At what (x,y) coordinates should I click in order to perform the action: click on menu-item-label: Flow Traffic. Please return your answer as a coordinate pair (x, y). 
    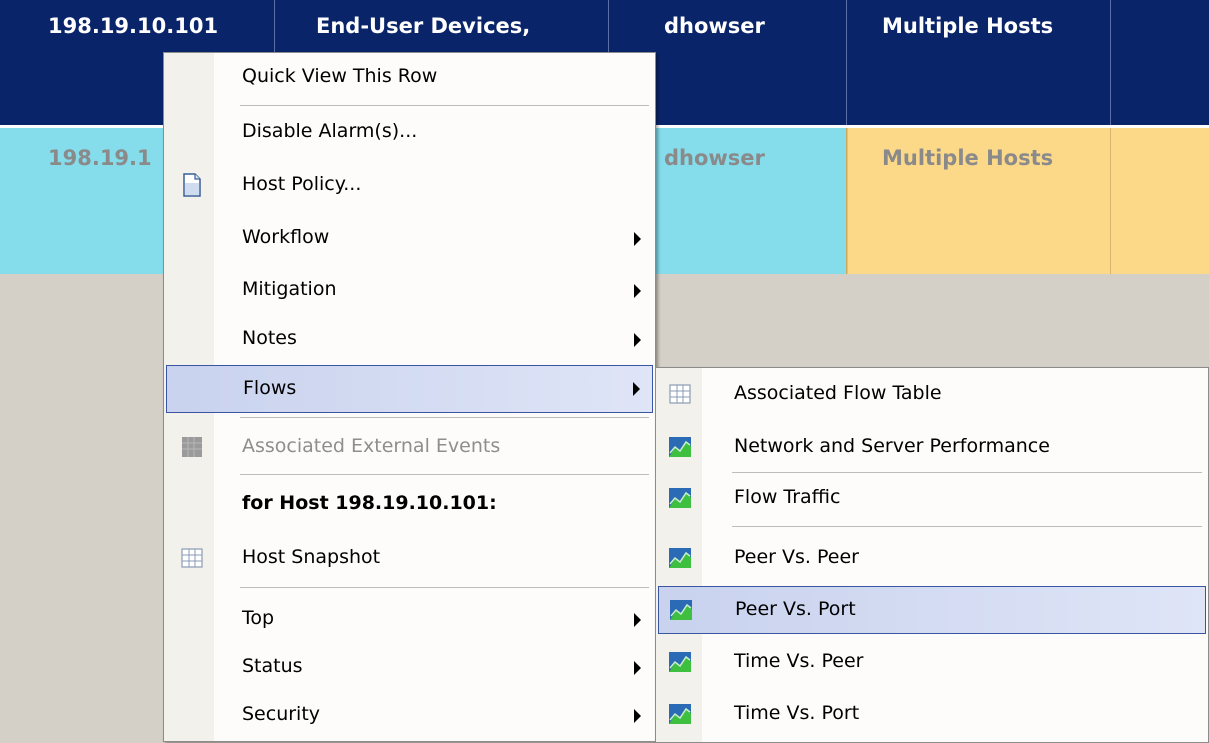
    Looking at the image, I should click on (787, 497).